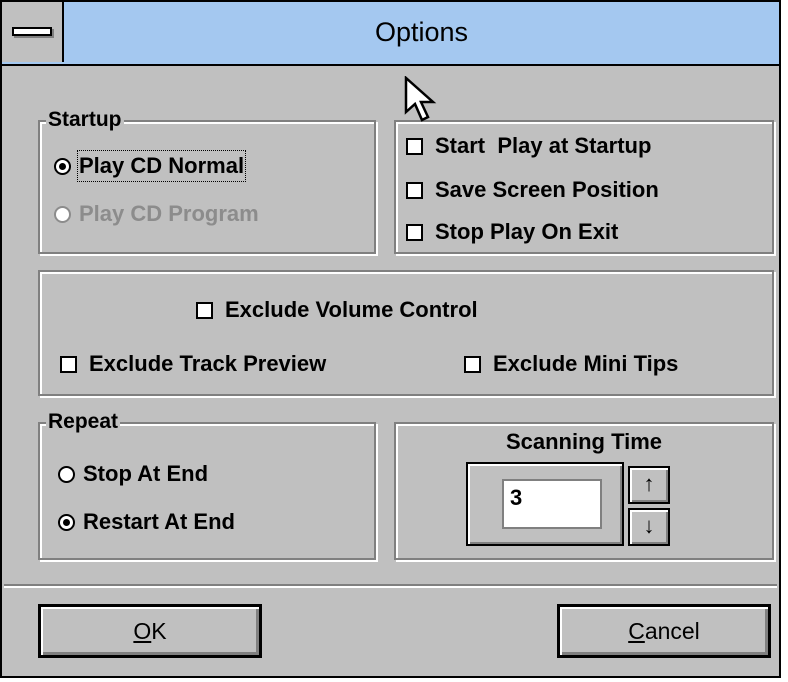 The height and width of the screenshot is (682, 788). What do you see at coordinates (159, 521) in the screenshot?
I see `restart-at-end-label: Restart At End` at bounding box center [159, 521].